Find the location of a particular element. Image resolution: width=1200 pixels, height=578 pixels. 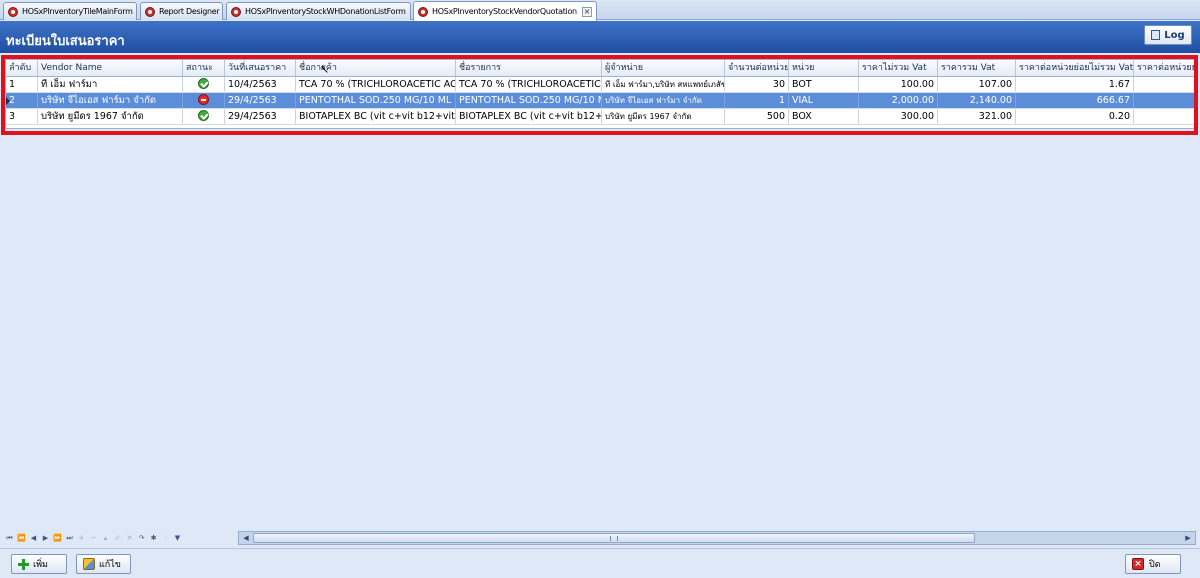

col-header-supplier: ผู้จำหน่าย is located at coordinates (663, 68).